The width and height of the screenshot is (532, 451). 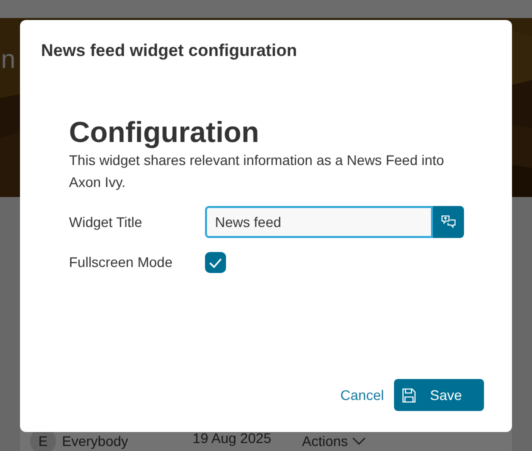 I want to click on description: This widget shares relevant information as a News Feed into Axon Ivy., so click(x=257, y=171).